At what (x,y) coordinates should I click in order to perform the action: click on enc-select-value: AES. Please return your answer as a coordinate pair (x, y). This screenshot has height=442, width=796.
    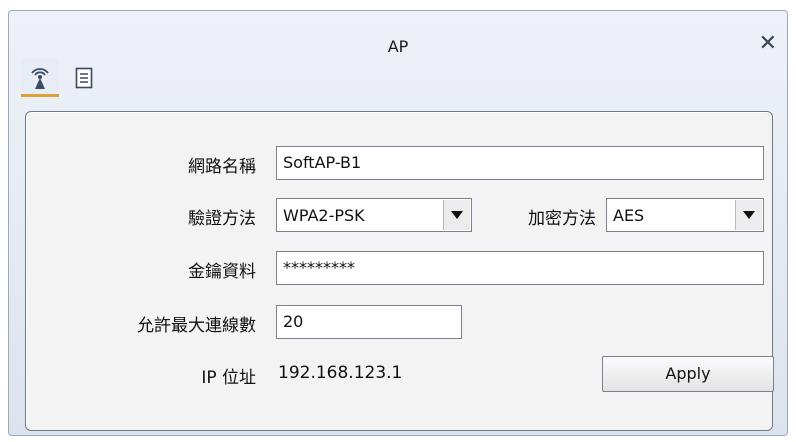
    Looking at the image, I should click on (629, 215).